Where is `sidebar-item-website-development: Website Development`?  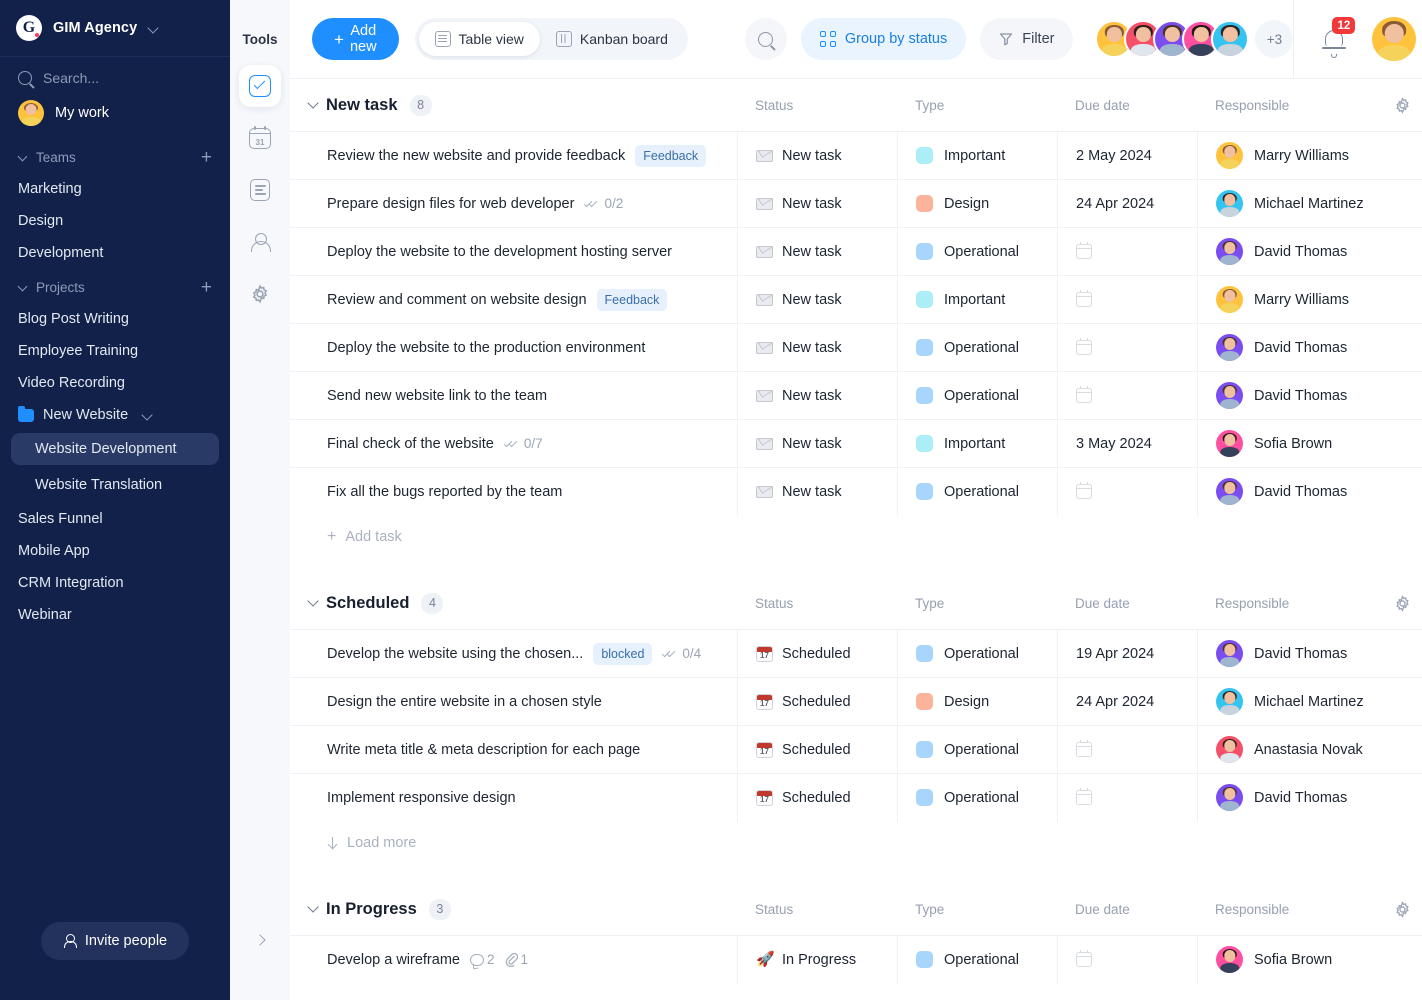 sidebar-item-website-development: Website Development is located at coordinates (115, 449).